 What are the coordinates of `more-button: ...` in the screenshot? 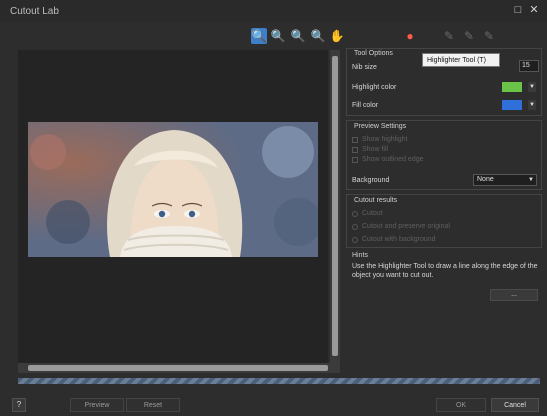 It's located at (514, 295).